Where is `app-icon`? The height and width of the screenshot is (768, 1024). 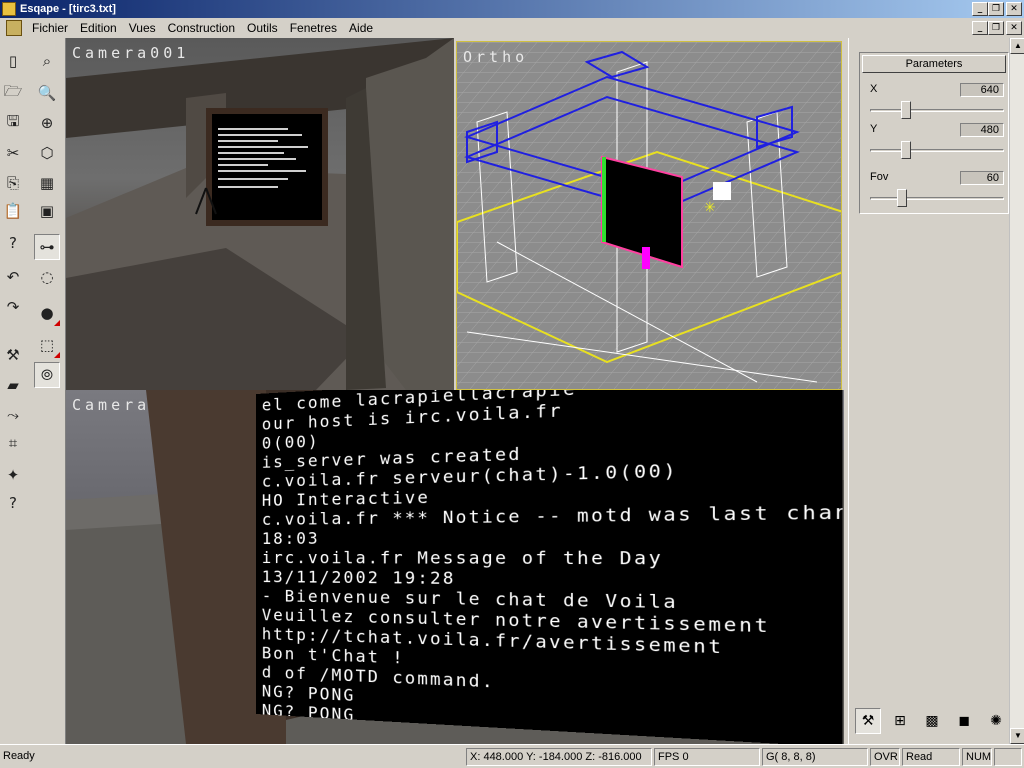 app-icon is located at coordinates (9, 9).